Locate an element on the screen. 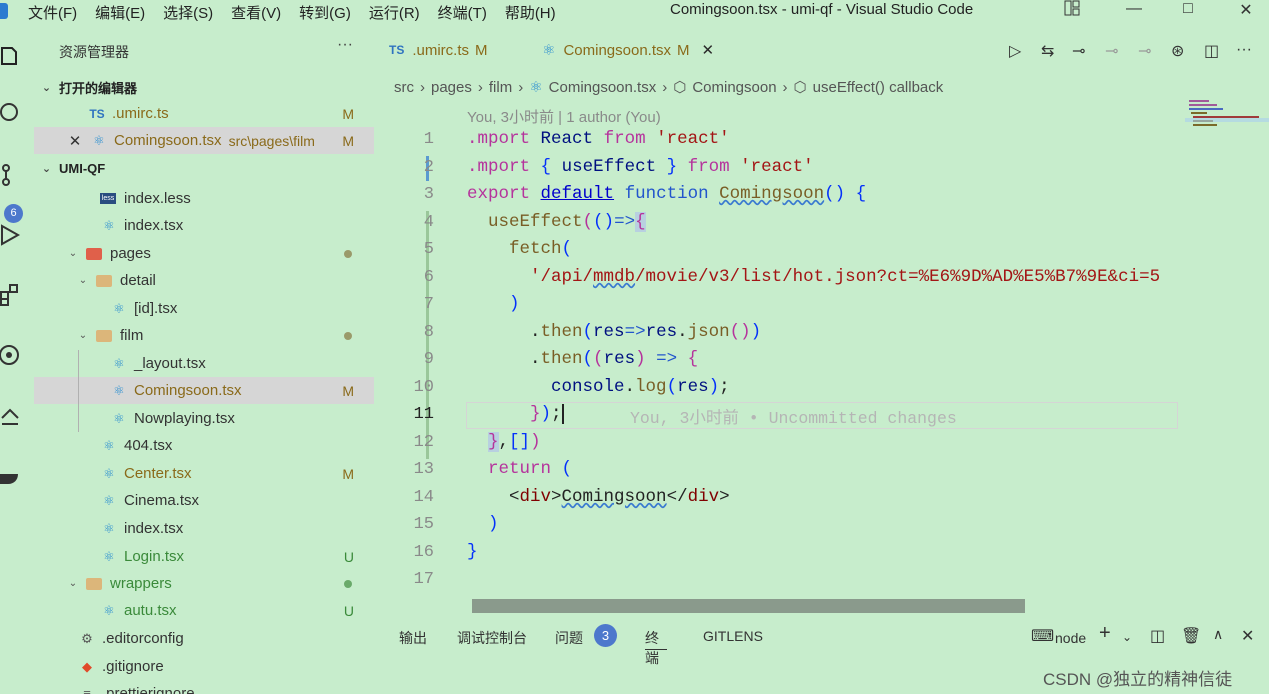  tab-problems: 问题 is located at coordinates (569, 638).